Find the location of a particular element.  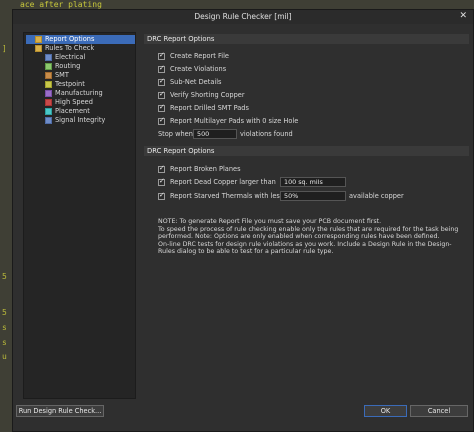

dialog-title: Design Rule Checker [mil] is located at coordinates (243, 16).